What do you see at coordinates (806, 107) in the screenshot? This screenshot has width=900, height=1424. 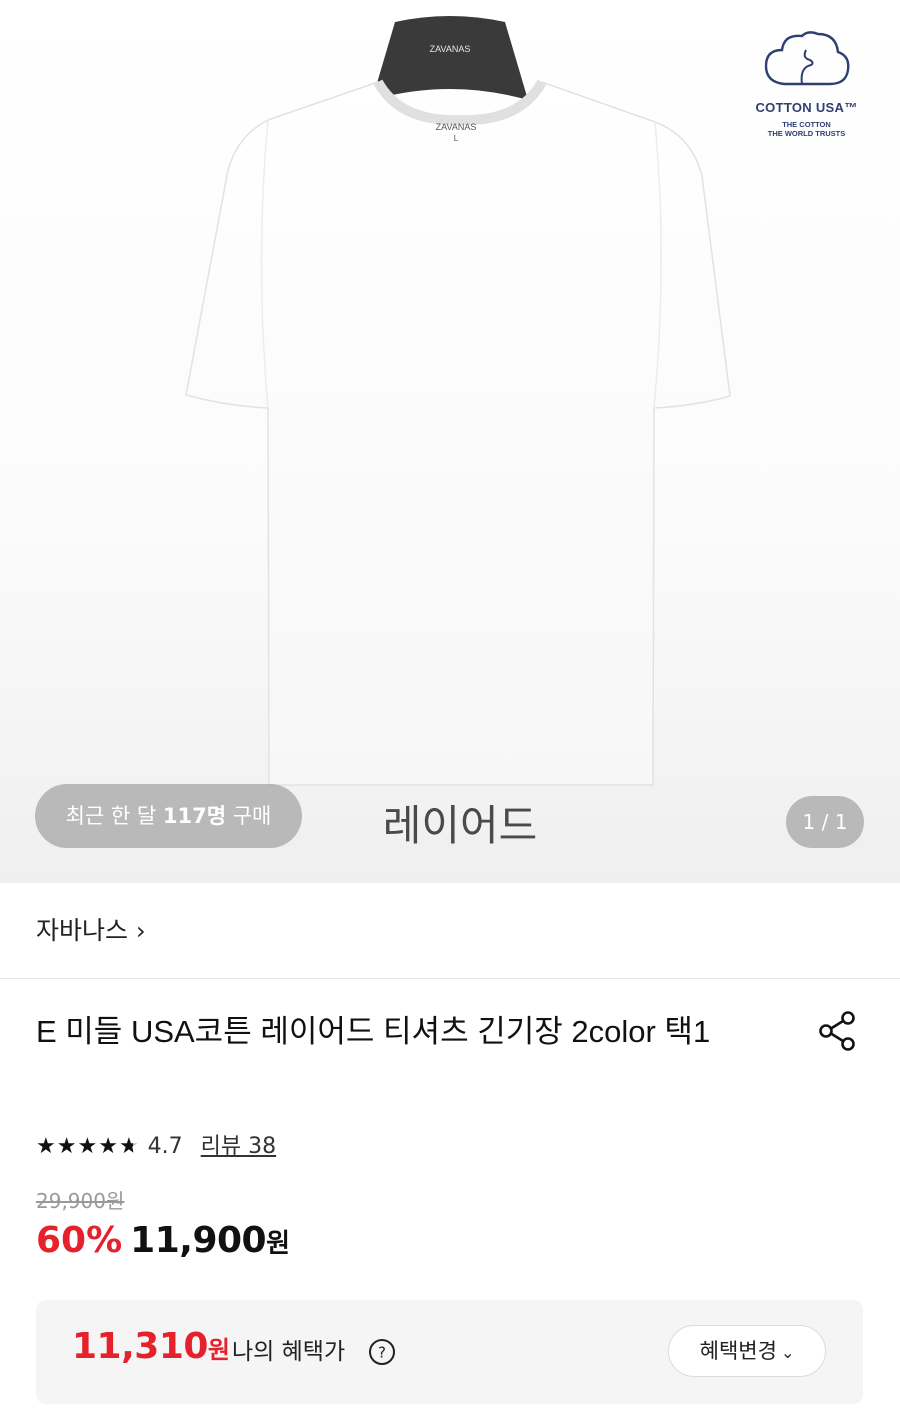 I see `cotton-logo-title: COTTON USA™` at bounding box center [806, 107].